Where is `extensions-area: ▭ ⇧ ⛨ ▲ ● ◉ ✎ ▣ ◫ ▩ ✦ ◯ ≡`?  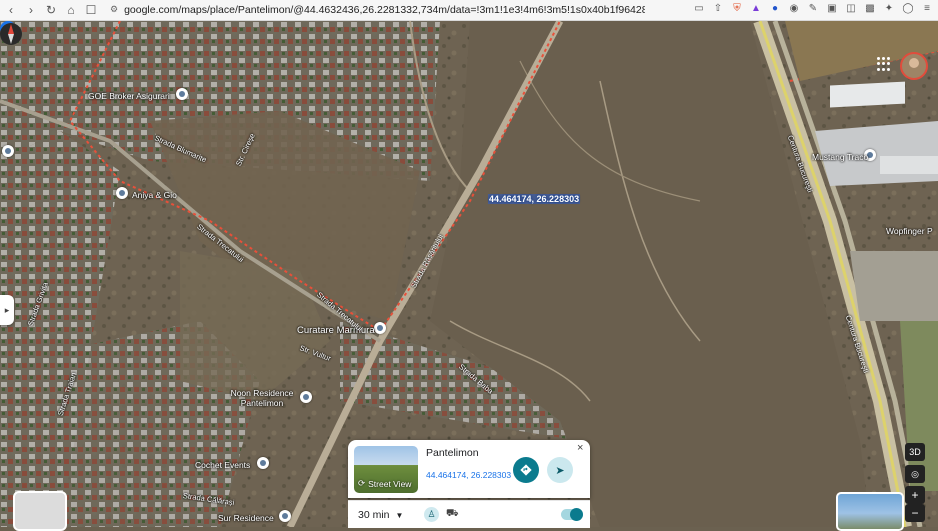 extensions-area: ▭ ⇧ ⛨ ▲ ● ◉ ✎ ▣ ◫ ▩ ✦ ◯ ≡ is located at coordinates (813, 8).